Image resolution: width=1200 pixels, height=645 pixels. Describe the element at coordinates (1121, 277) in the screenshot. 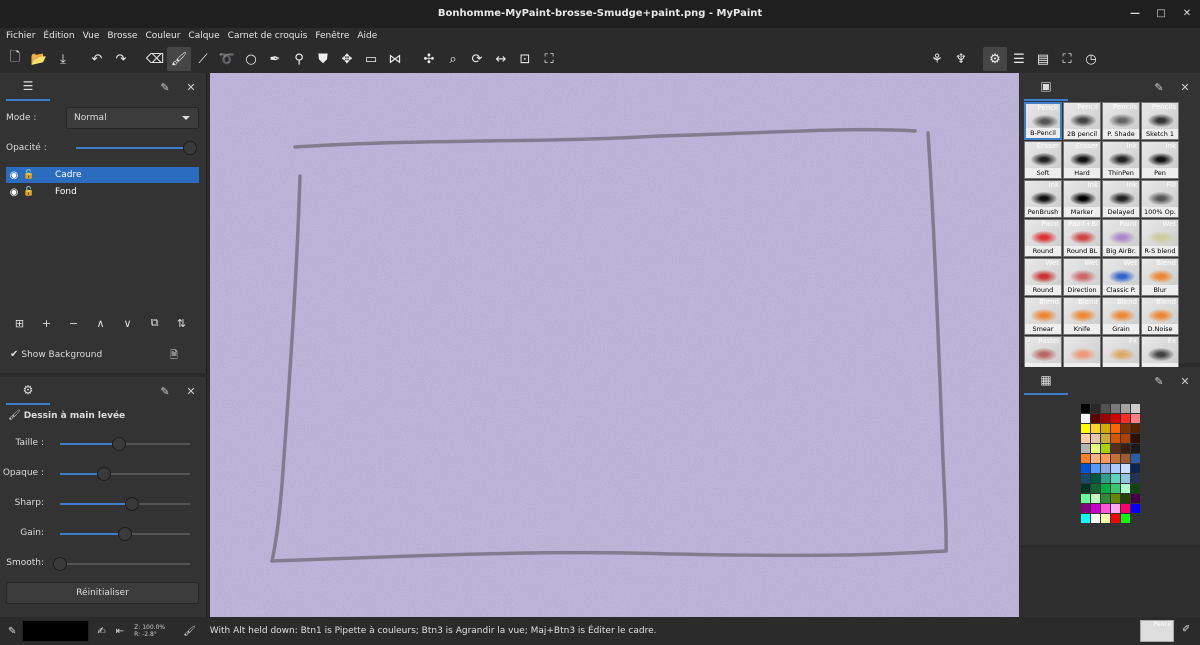

I see `brush-item: Wet Classic P.` at that location.